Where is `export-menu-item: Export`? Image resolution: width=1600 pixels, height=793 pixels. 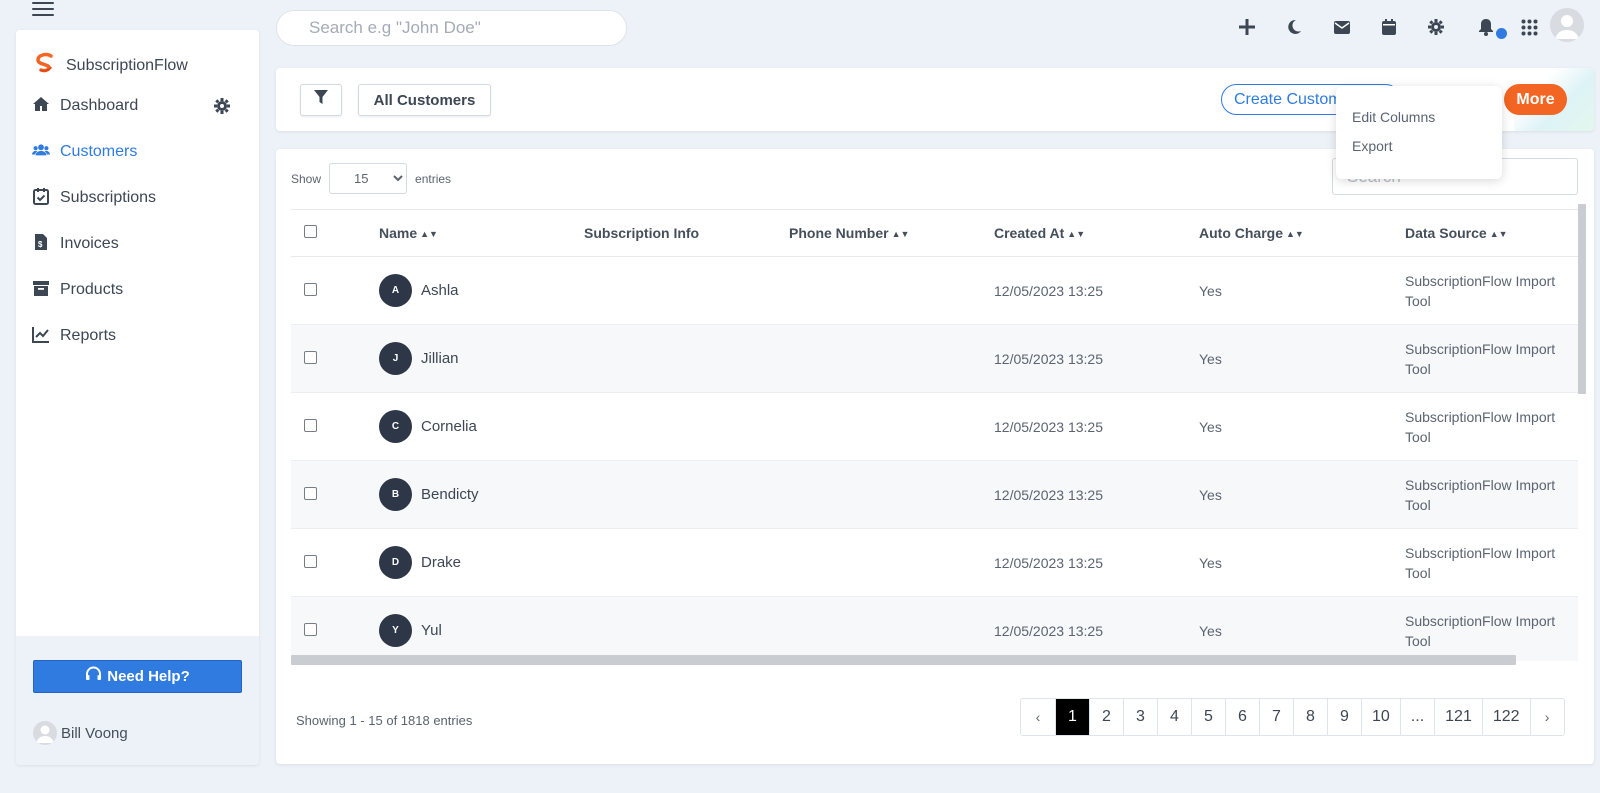
export-menu-item: Export is located at coordinates (1419, 145).